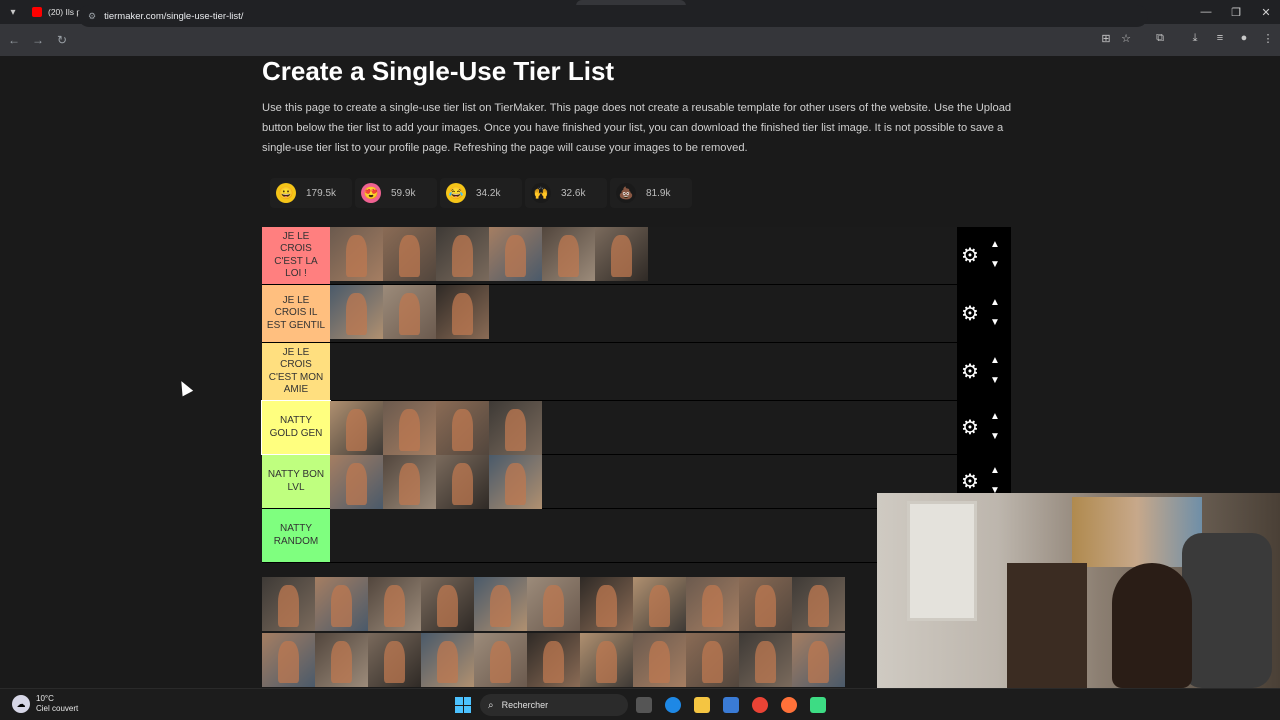  I want to click on extensions-icon: ⧉, so click(1160, 38).